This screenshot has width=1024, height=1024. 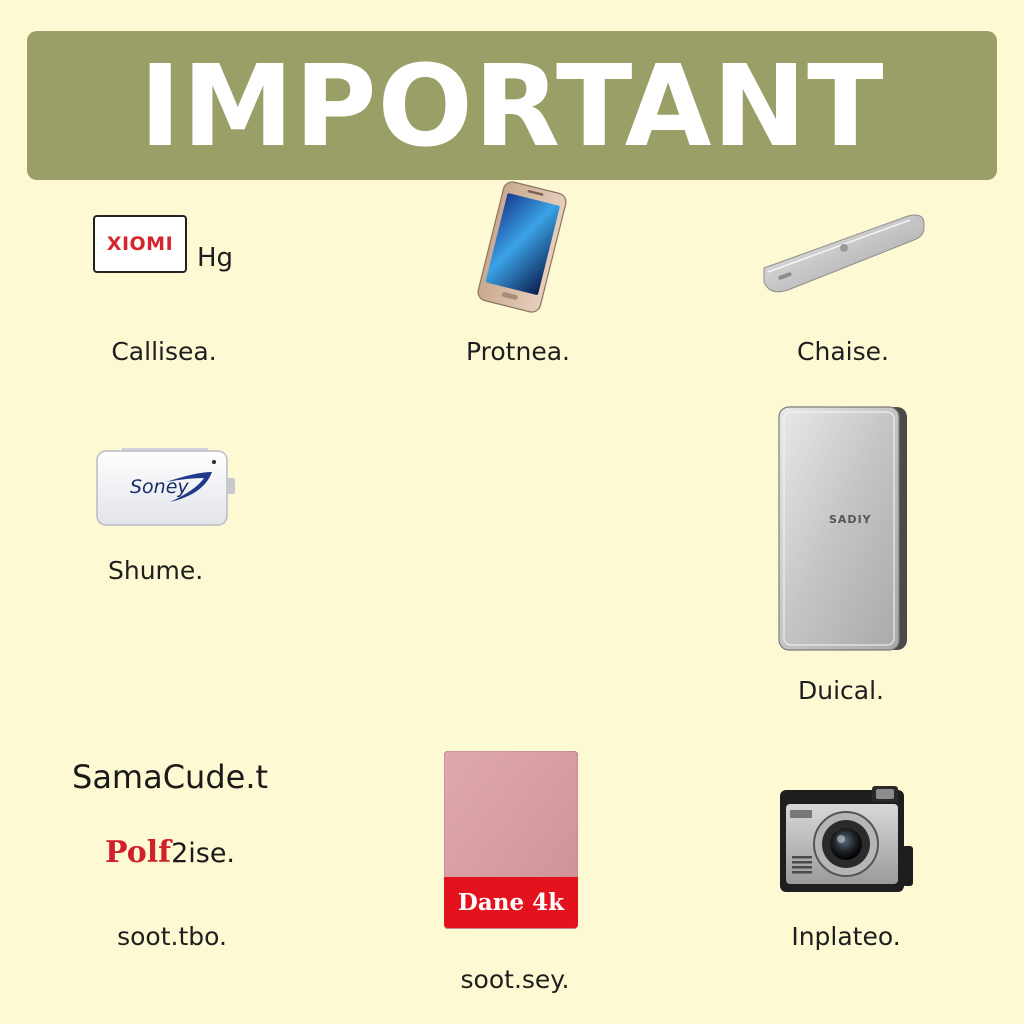 What do you see at coordinates (515, 979) in the screenshot?
I see `caption-soot-sey: soot.sey.` at bounding box center [515, 979].